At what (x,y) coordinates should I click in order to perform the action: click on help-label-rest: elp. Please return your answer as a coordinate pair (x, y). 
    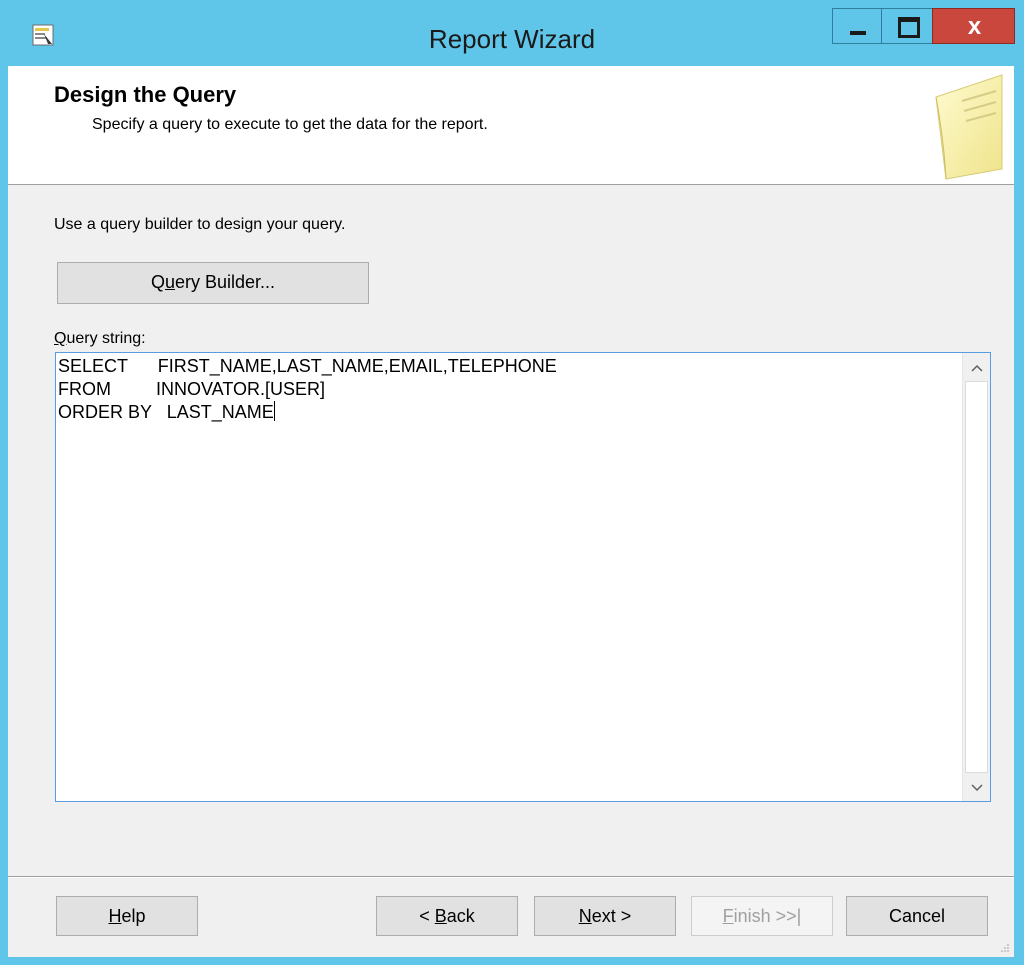
    Looking at the image, I should click on (133, 916).